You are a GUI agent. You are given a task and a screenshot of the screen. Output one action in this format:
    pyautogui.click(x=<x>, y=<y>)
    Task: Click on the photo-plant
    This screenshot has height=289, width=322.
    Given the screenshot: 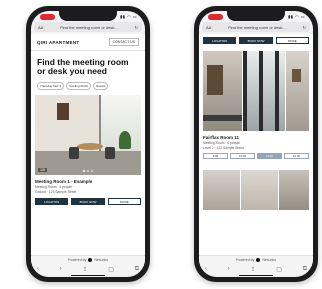 What is the action you would take?
    pyautogui.click(x=125, y=140)
    